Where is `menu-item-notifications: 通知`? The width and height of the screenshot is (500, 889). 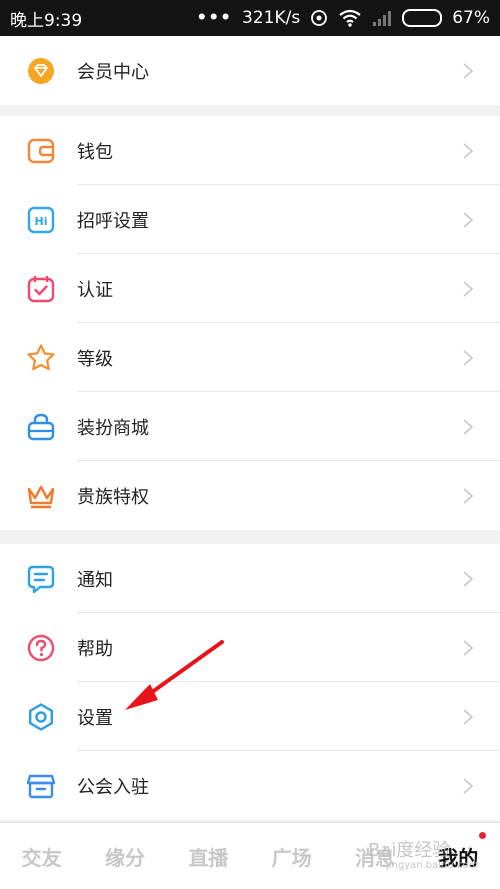 menu-item-notifications: 通知 is located at coordinates (250, 578).